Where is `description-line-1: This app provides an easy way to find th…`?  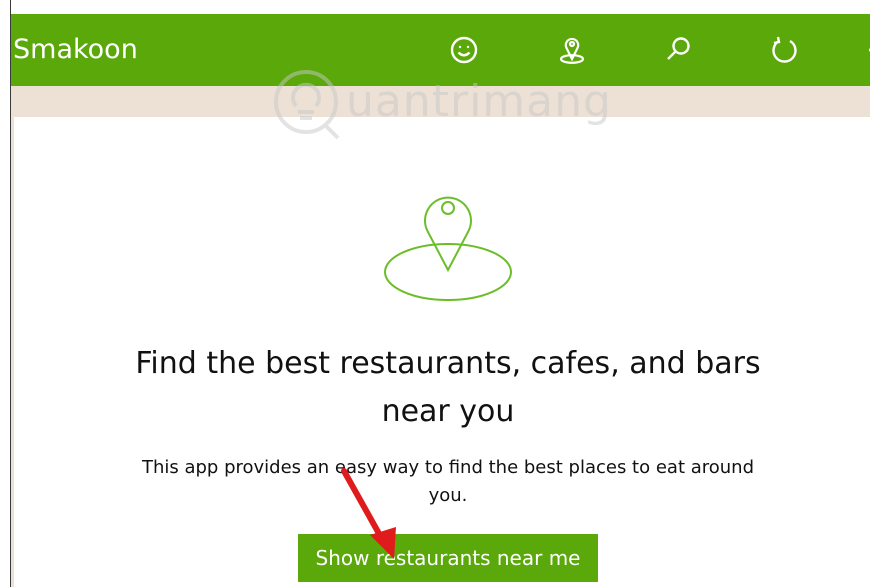
description-line-1: This app provides an easy way to find th… is located at coordinates (448, 467).